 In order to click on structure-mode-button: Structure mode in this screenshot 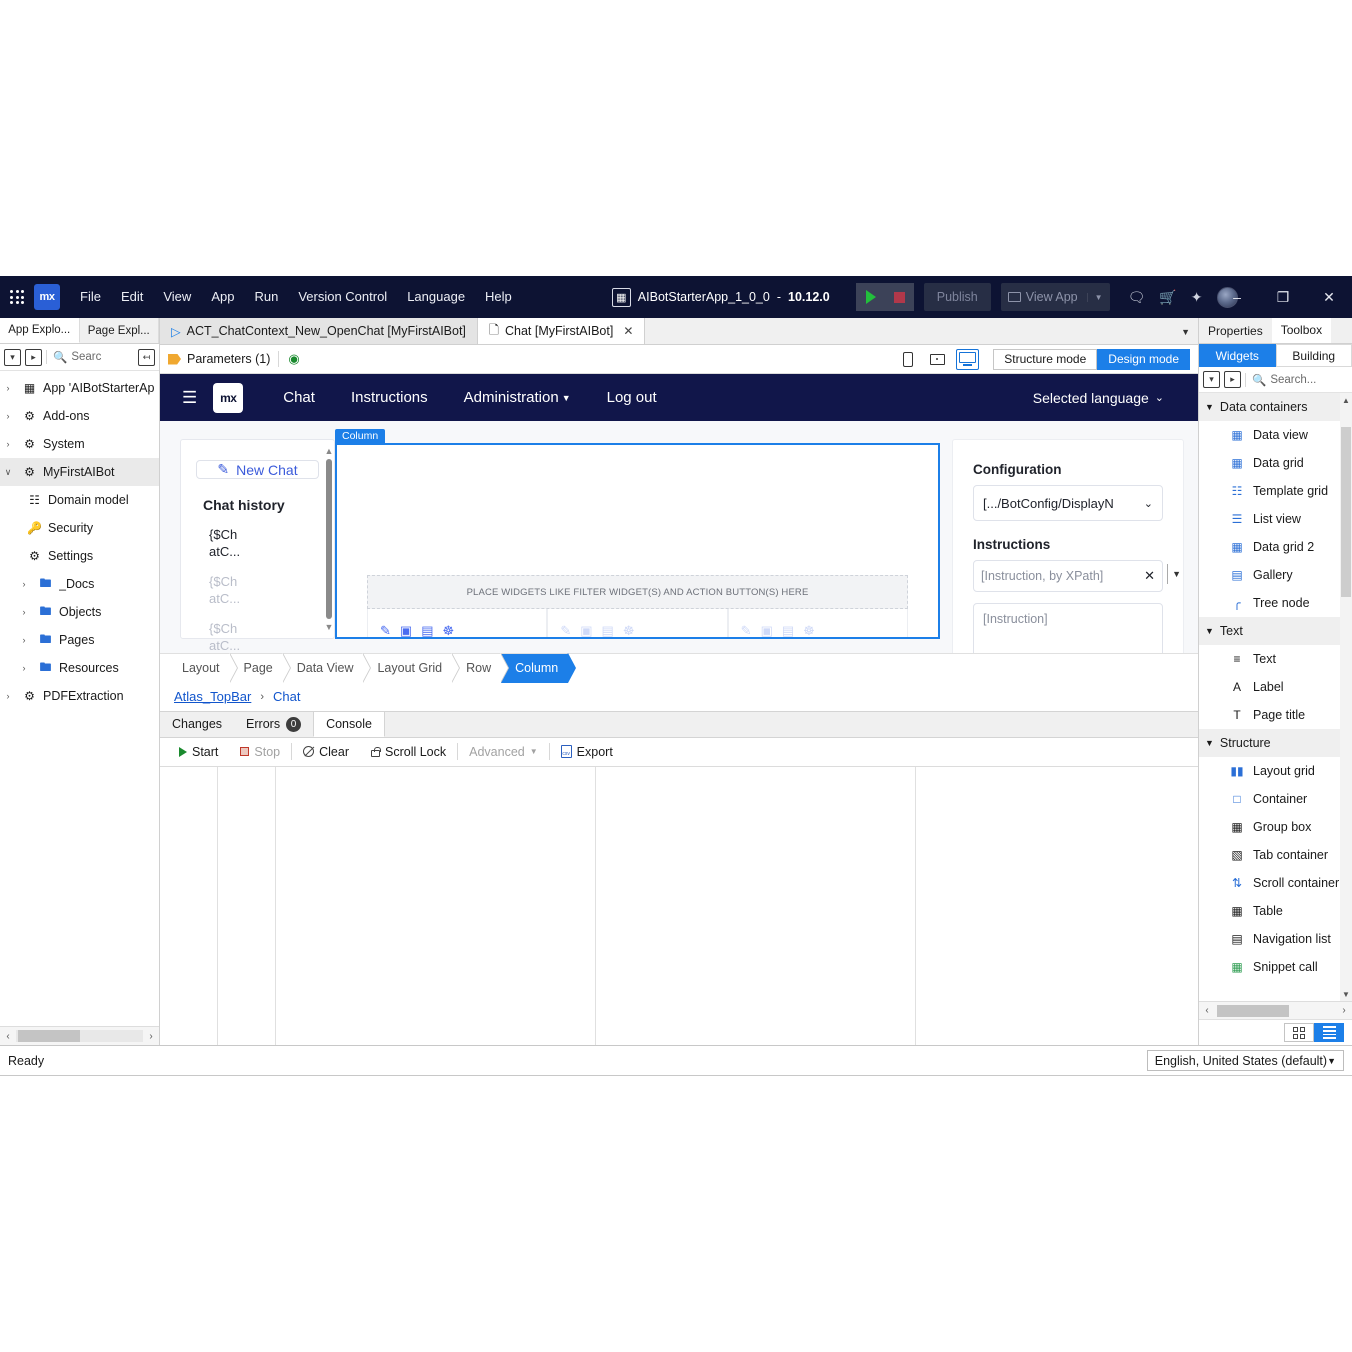, I will do `click(1045, 359)`.